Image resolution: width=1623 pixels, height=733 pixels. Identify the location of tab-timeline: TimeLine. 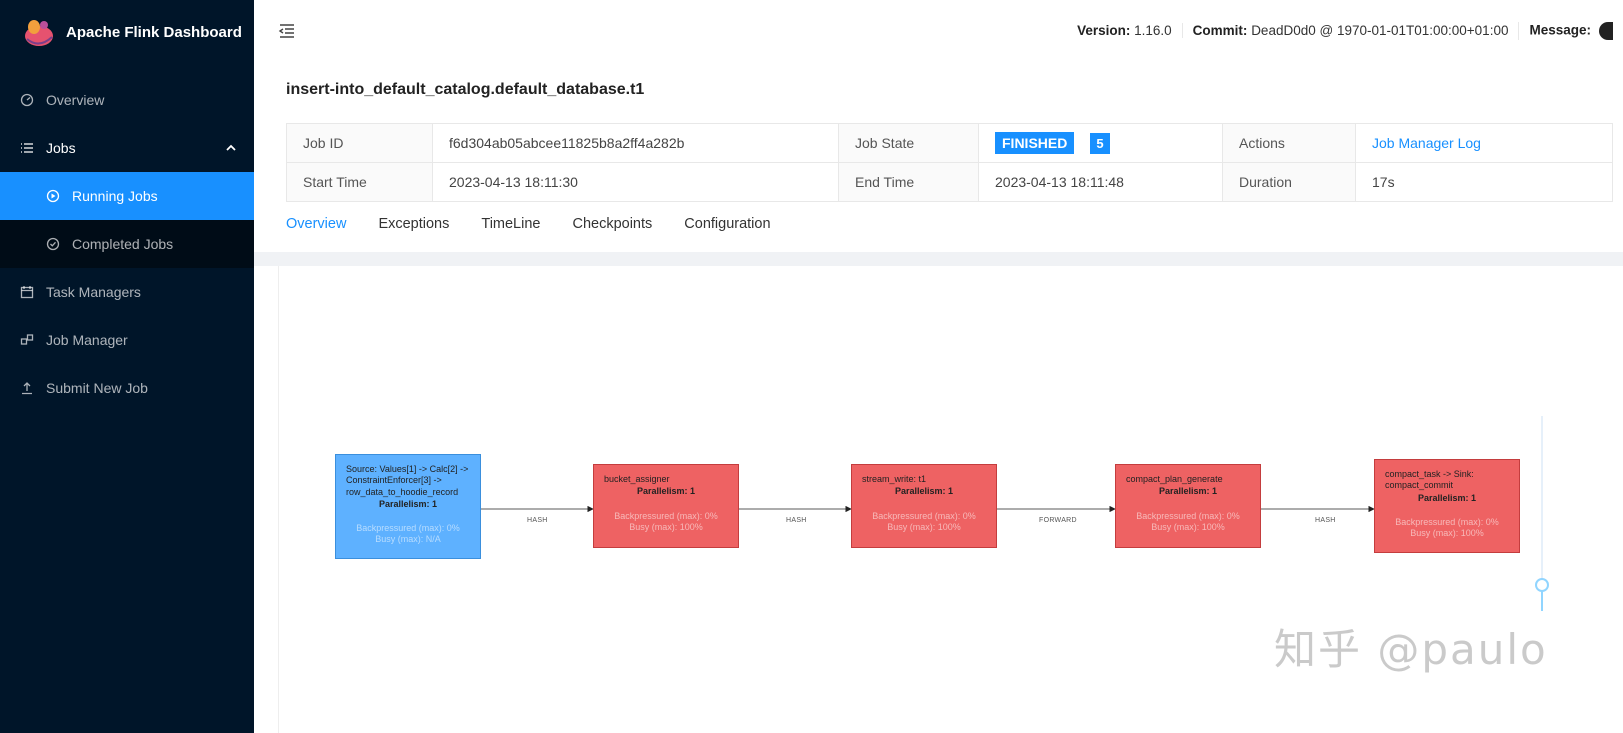
(510, 232).